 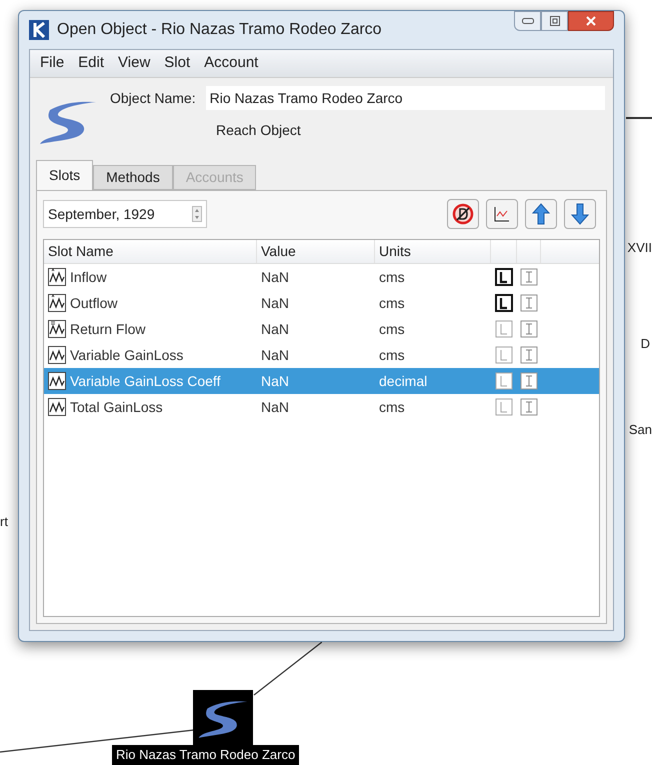 What do you see at coordinates (153, 98) in the screenshot?
I see `field-label: Object Name:` at bounding box center [153, 98].